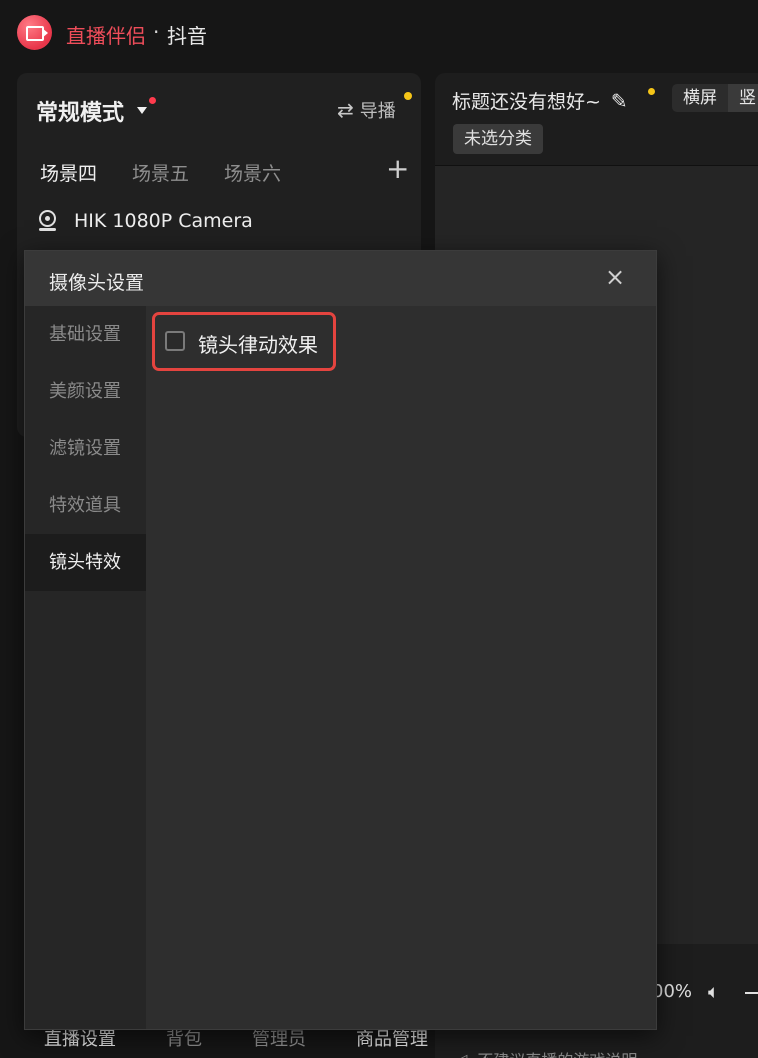  I want to click on notice-text: 不建议直播的游戏说明, so click(557, 1052).